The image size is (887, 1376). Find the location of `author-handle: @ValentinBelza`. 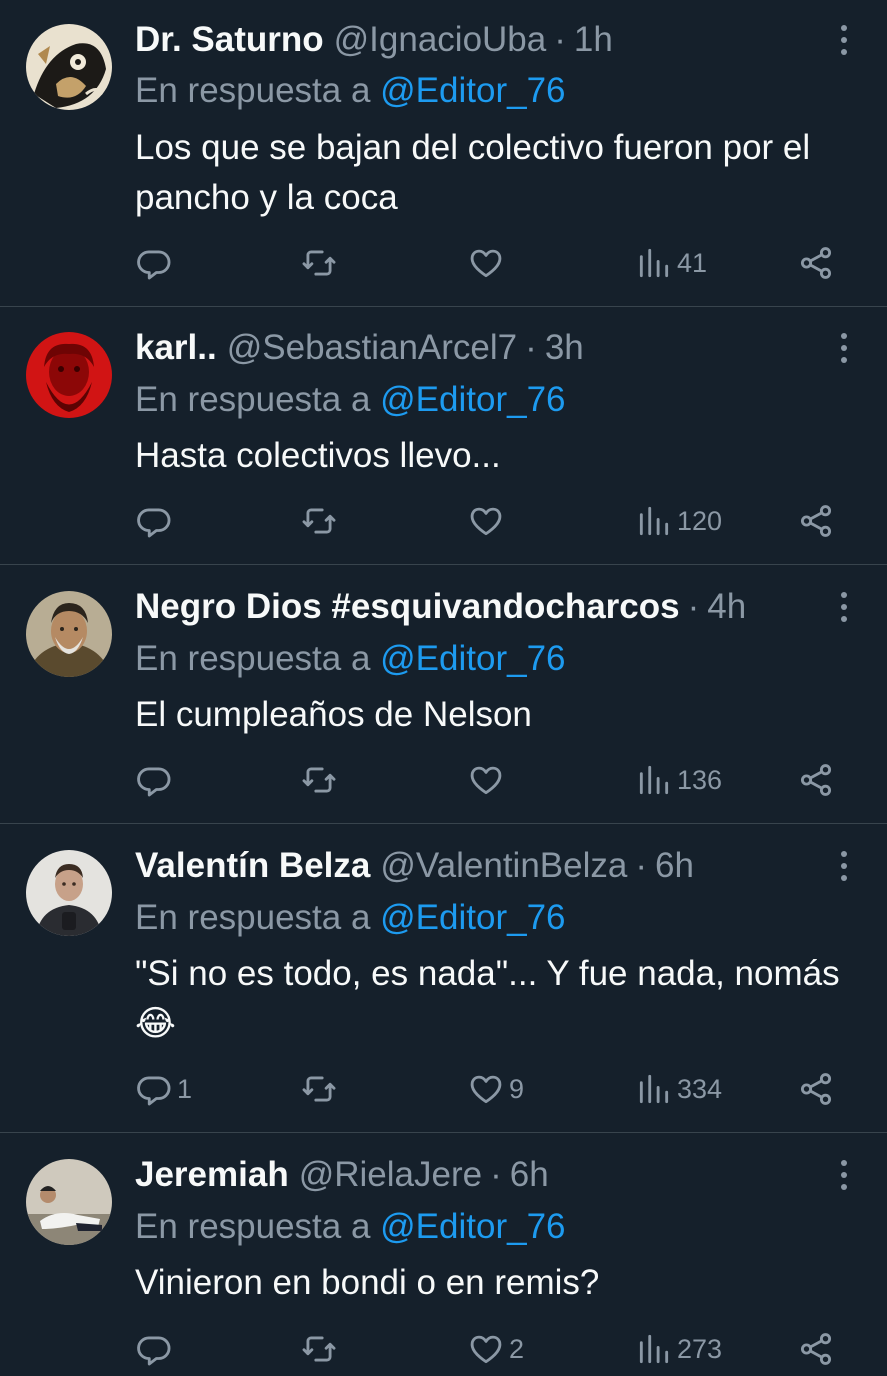

author-handle: @ValentinBelza is located at coordinates (503, 866).